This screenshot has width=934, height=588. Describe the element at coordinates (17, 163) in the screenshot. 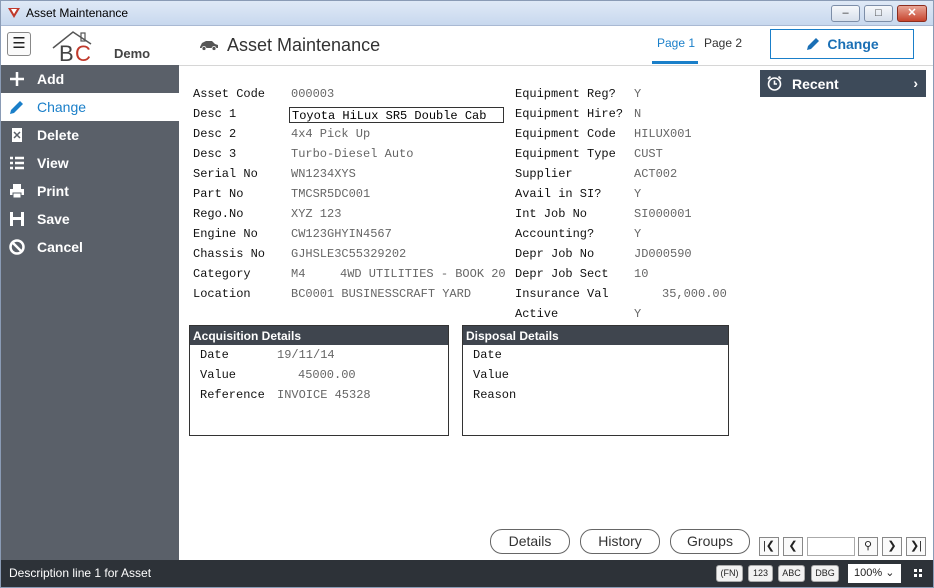

I see `list-icon` at that location.